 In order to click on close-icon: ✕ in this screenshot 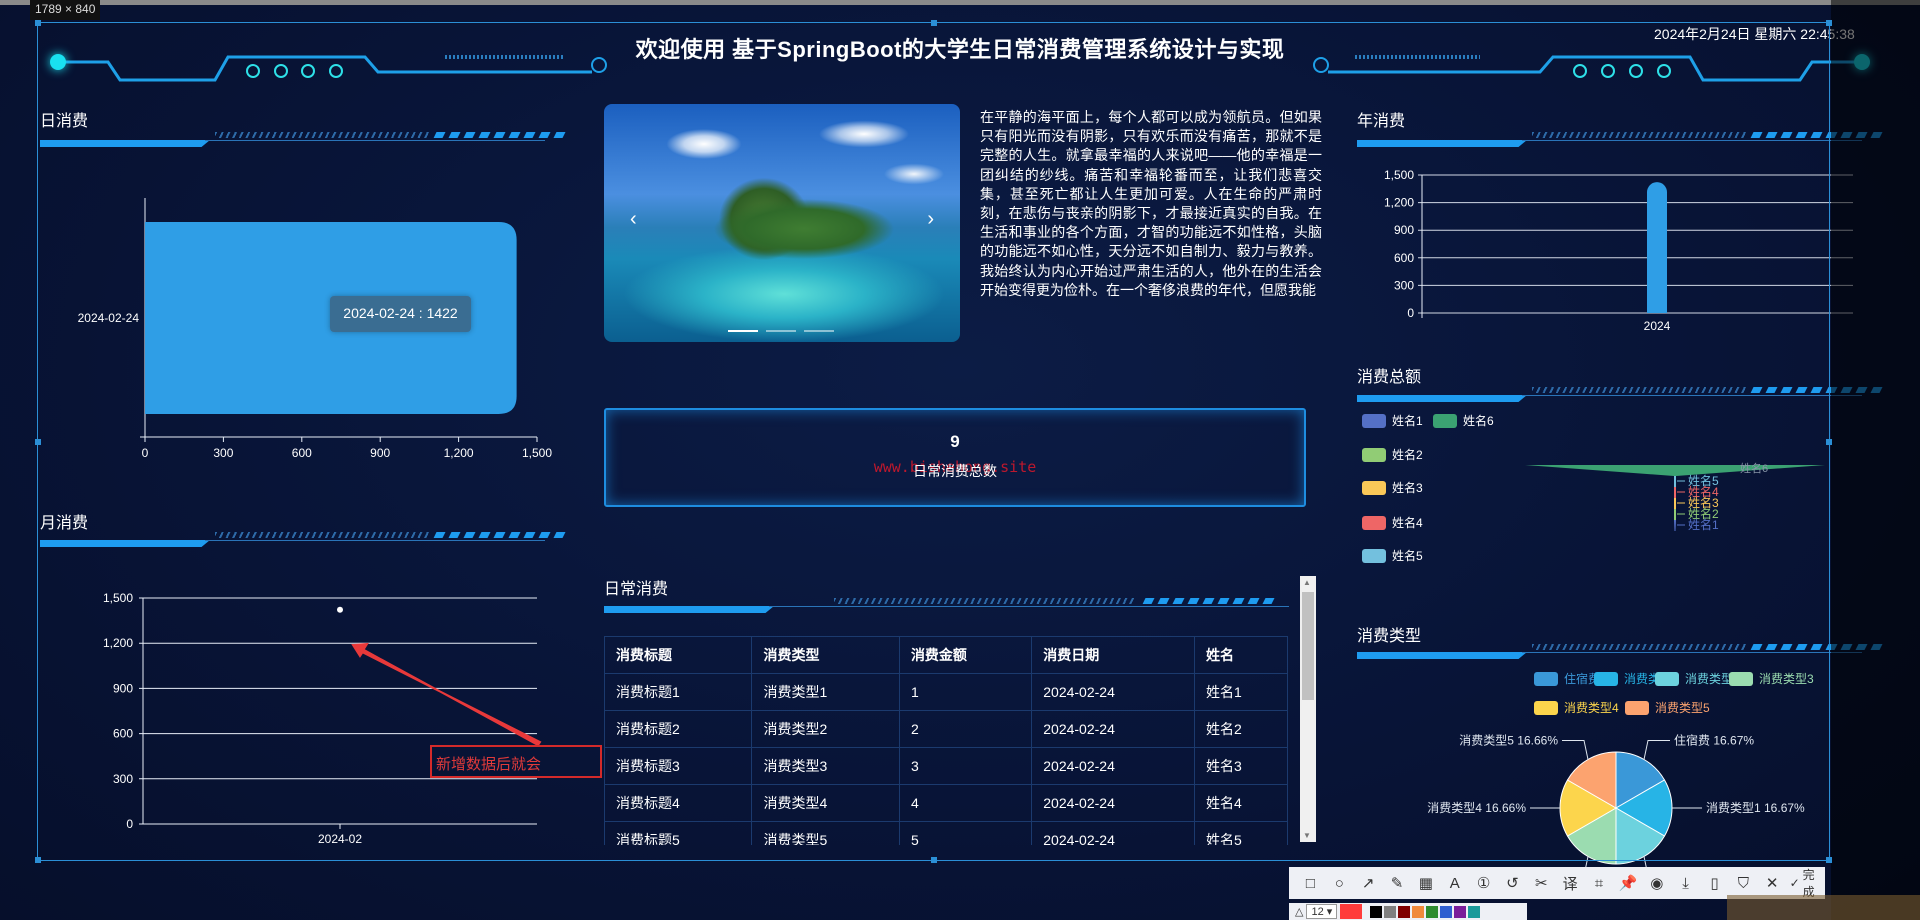, I will do `click(1772, 883)`.